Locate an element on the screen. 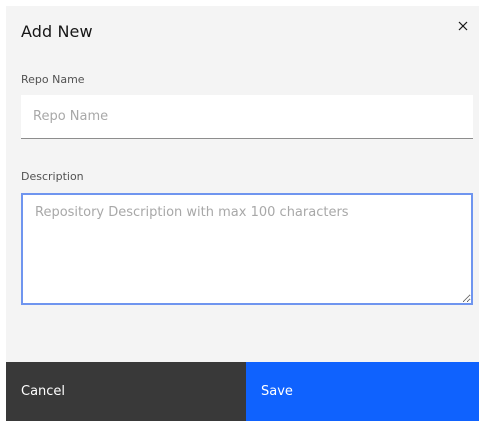 This screenshot has width=479, height=421. repo-name-input is located at coordinates (247, 117).